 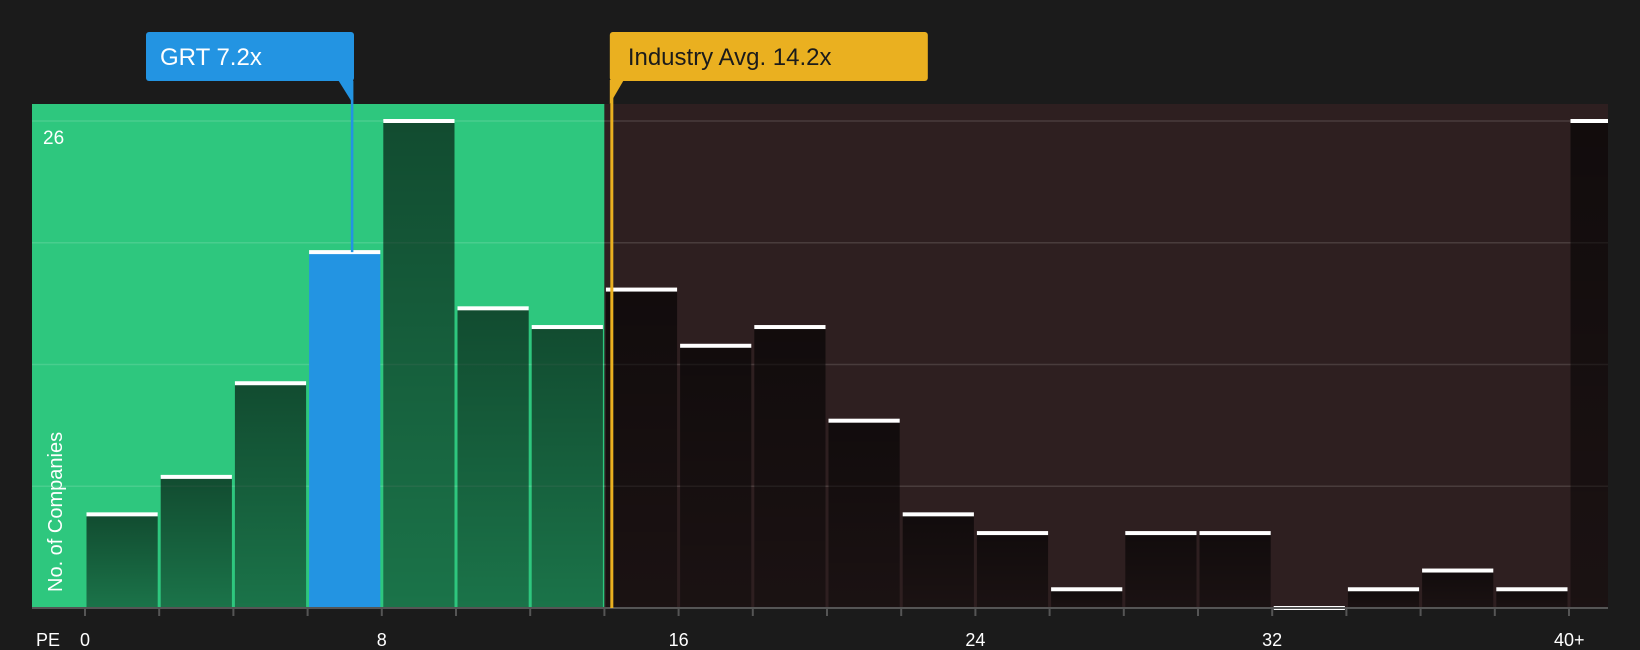 I want to click on x-tick-label: 32, so click(x=1272, y=640).